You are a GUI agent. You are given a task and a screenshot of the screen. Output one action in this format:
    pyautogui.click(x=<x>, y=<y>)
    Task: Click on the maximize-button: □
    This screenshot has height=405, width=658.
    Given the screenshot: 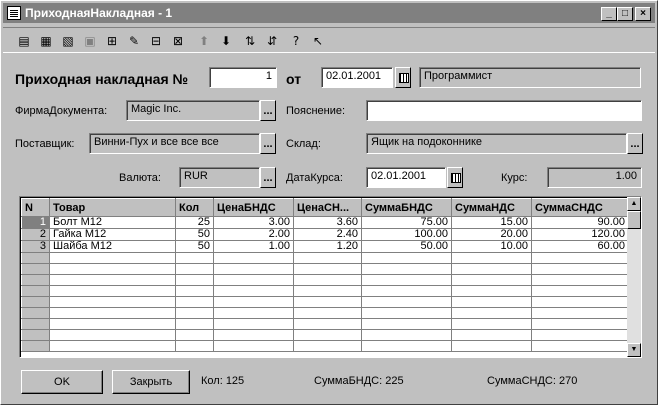 What is the action you would take?
    pyautogui.click(x=625, y=14)
    